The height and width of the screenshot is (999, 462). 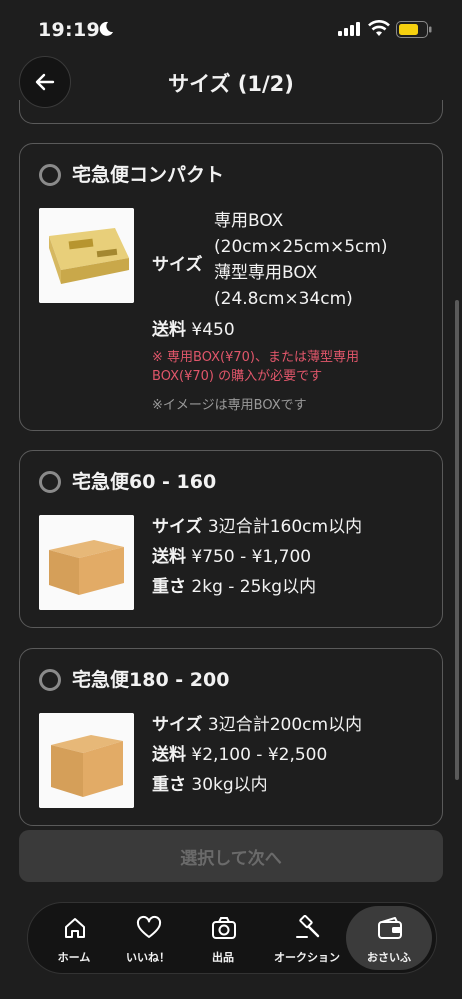 What do you see at coordinates (106, 28) in the screenshot?
I see `moon-icon` at bounding box center [106, 28].